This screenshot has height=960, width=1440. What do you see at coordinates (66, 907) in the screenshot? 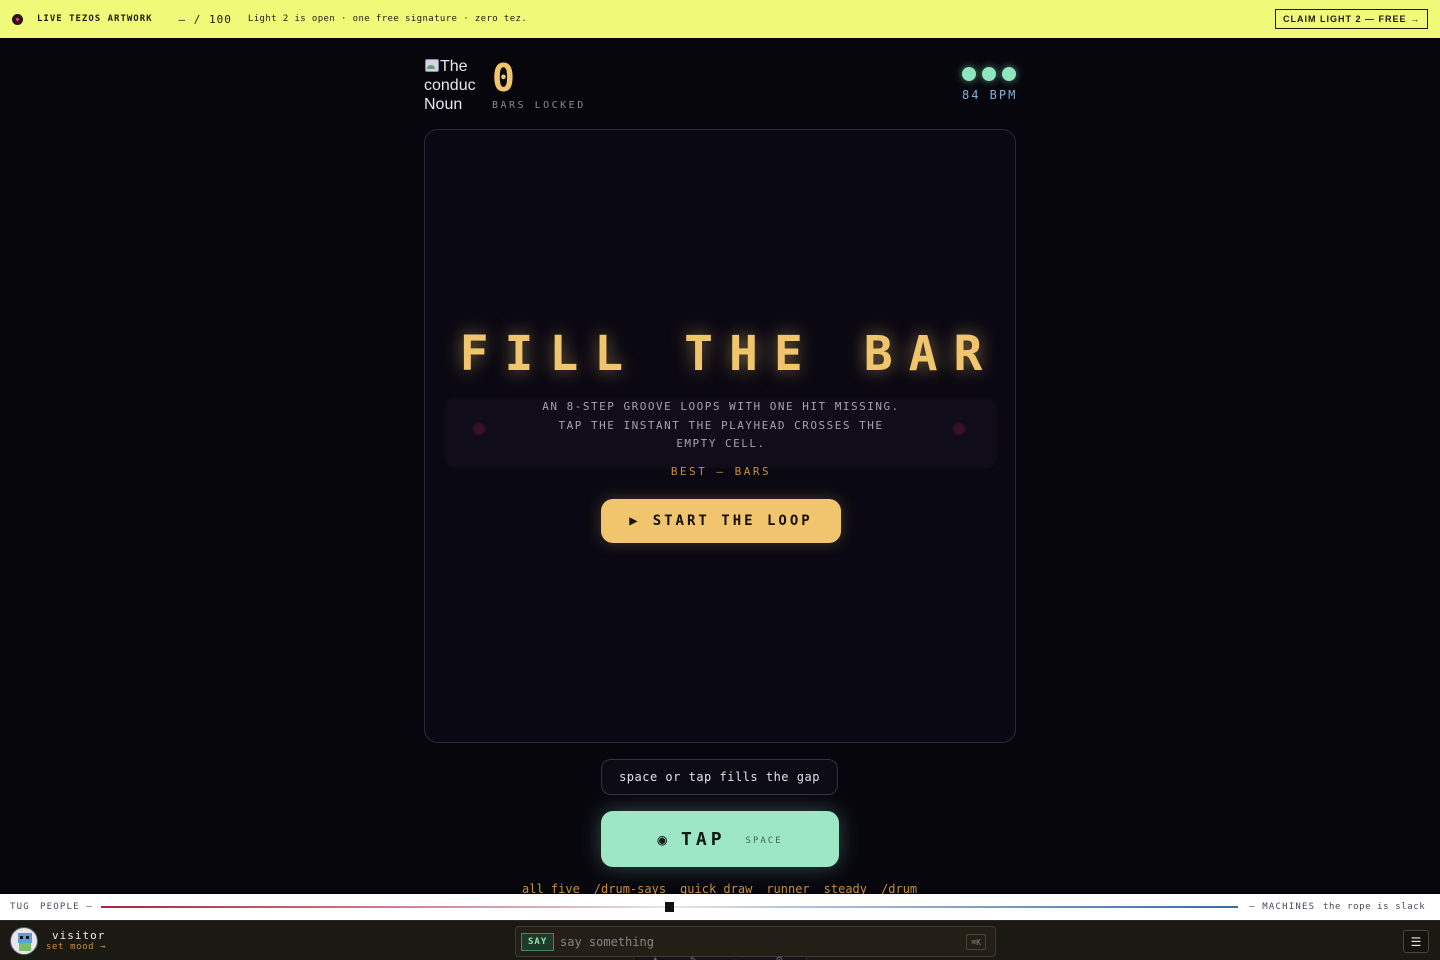
I see `tug-people-label: PEOPLE —` at bounding box center [66, 907].